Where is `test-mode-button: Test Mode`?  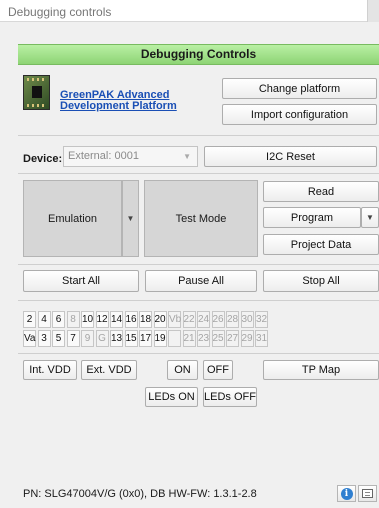
test-mode-button: Test Mode is located at coordinates (201, 218).